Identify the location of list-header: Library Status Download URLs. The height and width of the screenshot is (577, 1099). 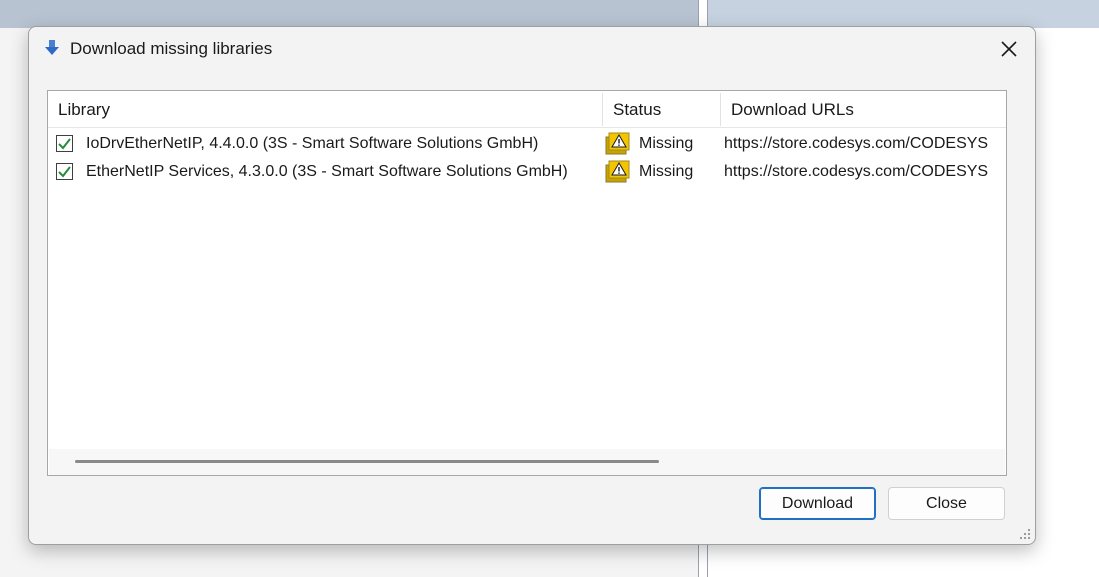
(527, 109).